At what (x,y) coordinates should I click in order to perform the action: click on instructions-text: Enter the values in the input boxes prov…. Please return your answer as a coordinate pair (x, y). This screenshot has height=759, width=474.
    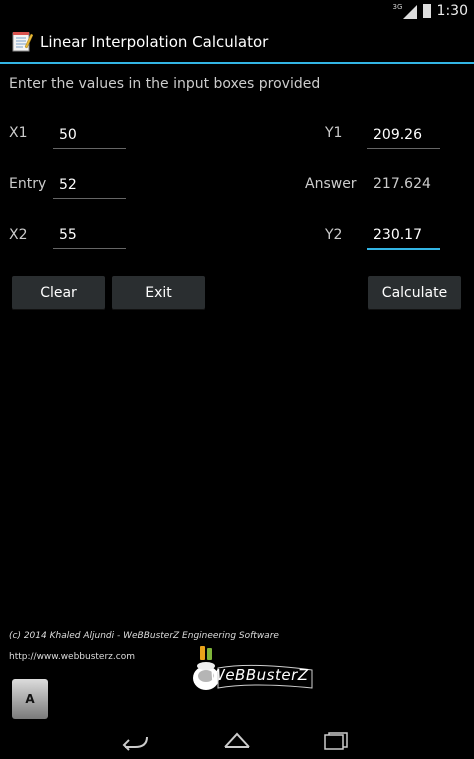
    Looking at the image, I should click on (165, 84).